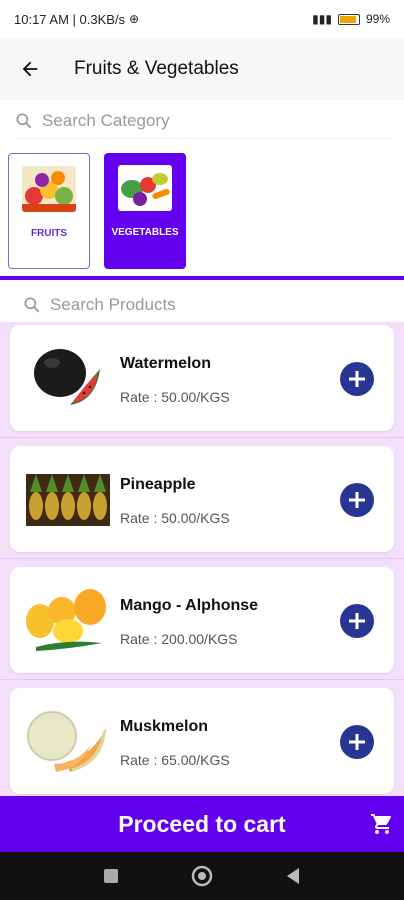 This screenshot has height=900, width=404. Describe the element at coordinates (204, 121) in the screenshot. I see `category-search-input: Search Category` at that location.